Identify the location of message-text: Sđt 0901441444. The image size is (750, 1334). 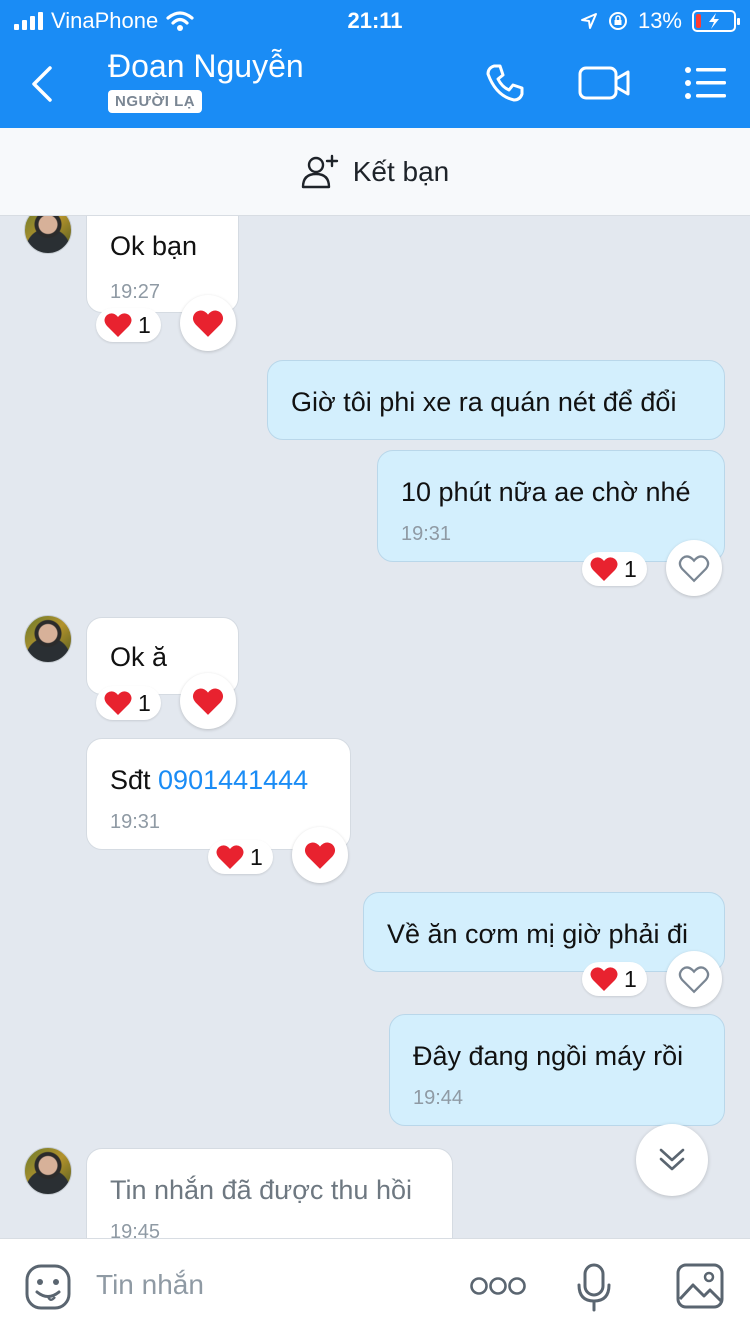
(209, 780).